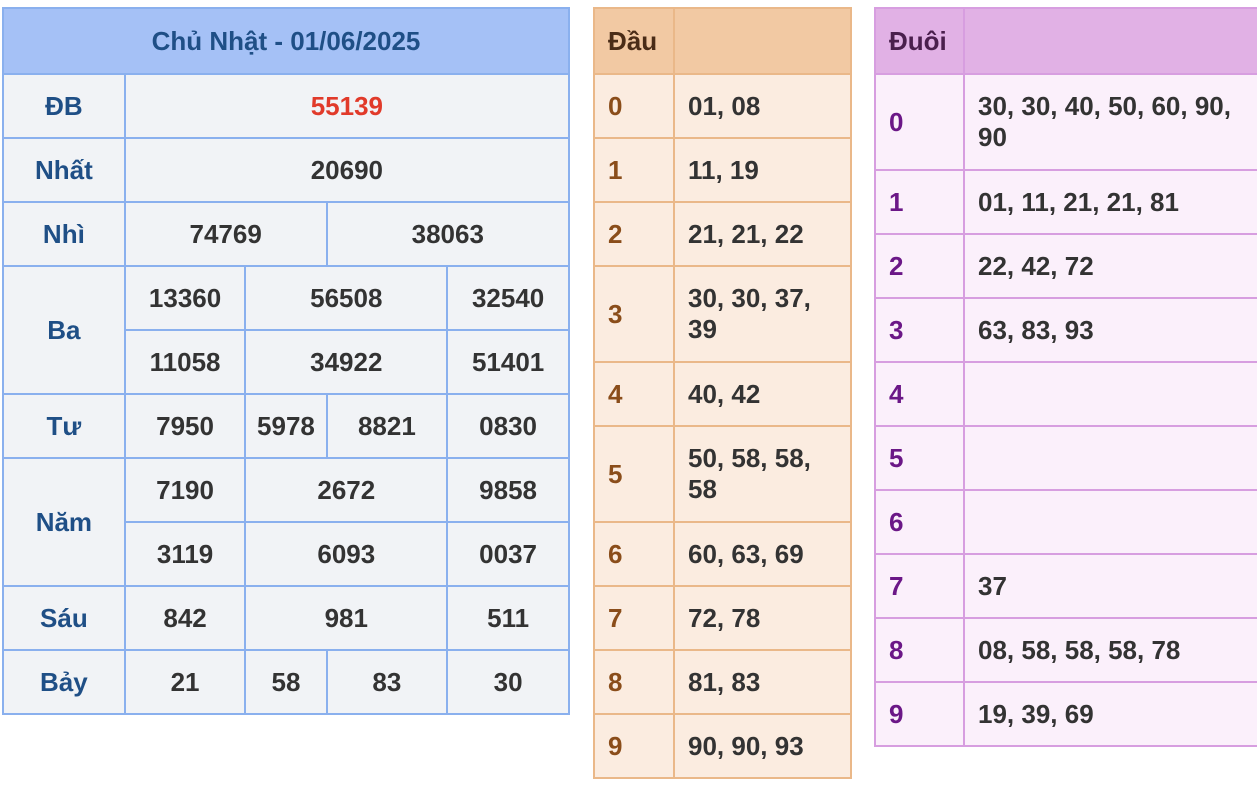  Describe the element at coordinates (1110, 650) in the screenshot. I see `duoi-value: 08, 58, 58, 58, 78` at that location.